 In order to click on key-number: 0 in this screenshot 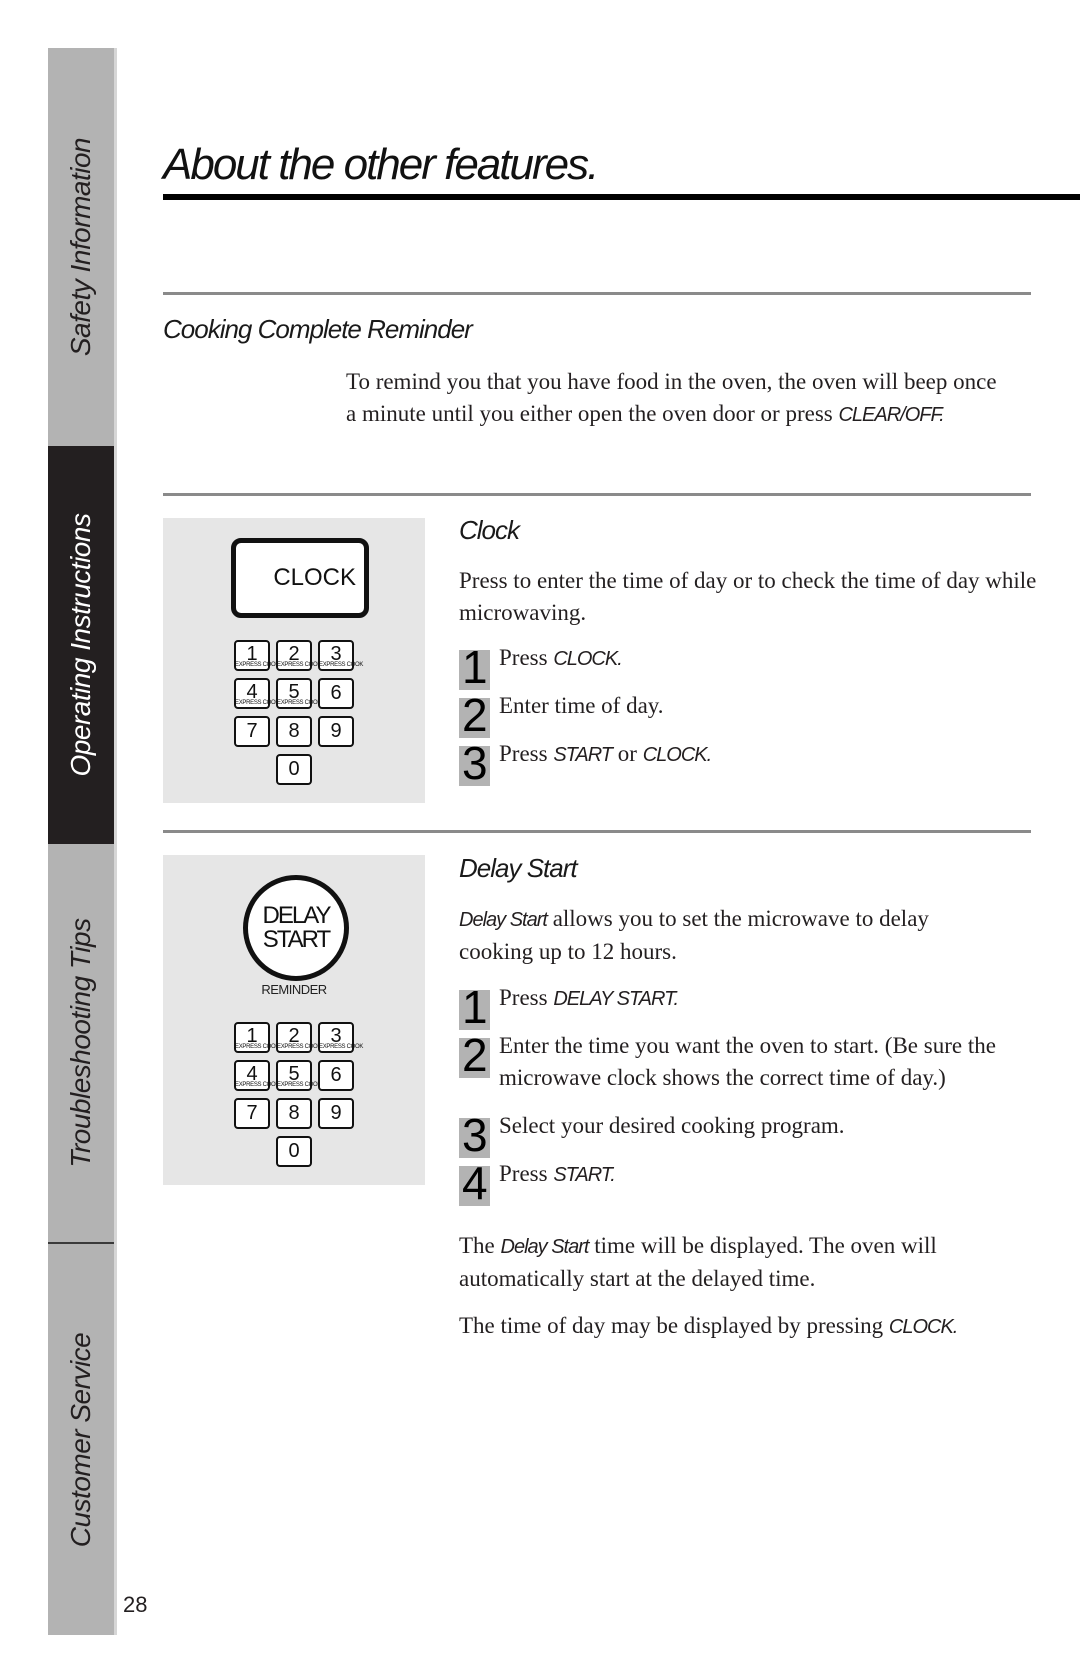, I will do `click(294, 1151)`.